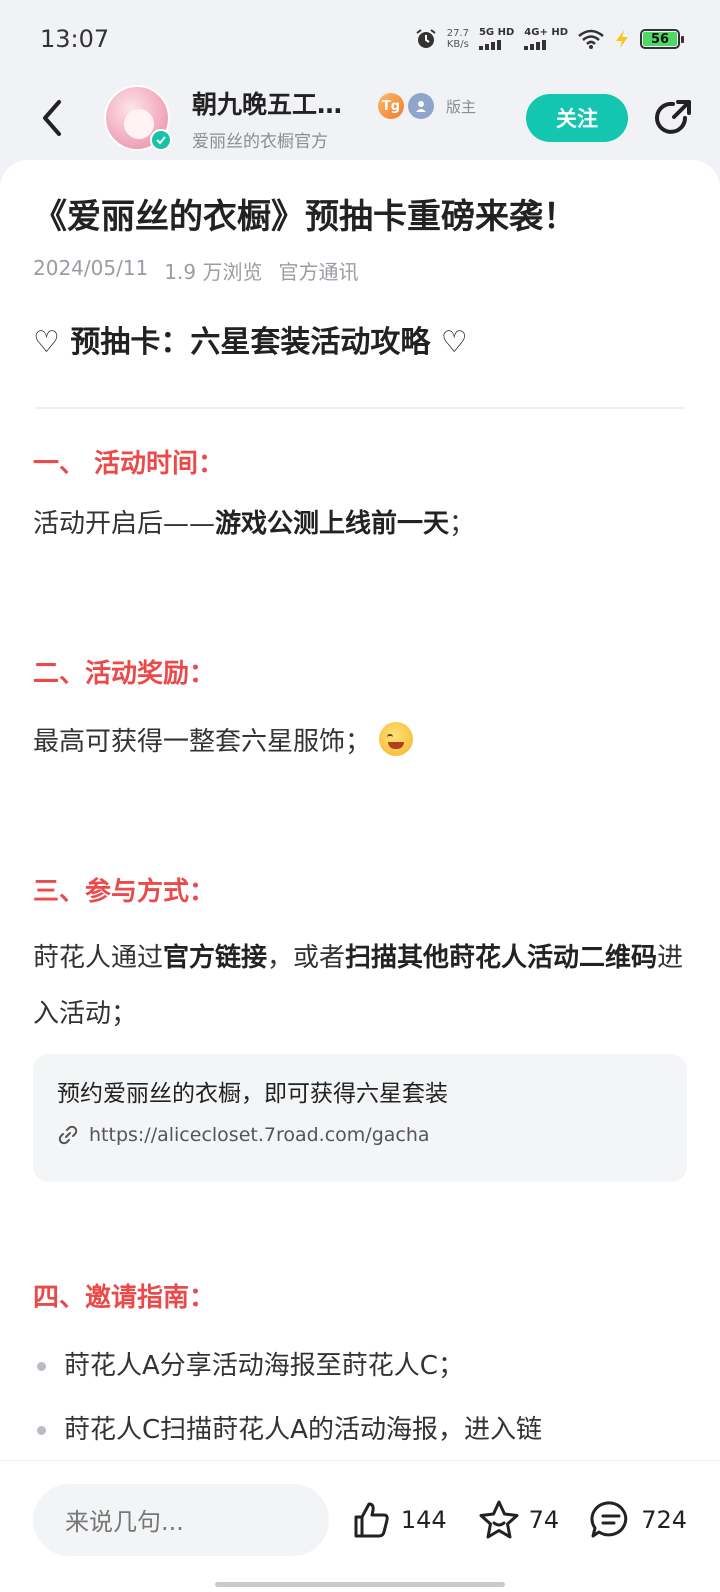 This screenshot has height=1592, width=720. I want to click on post-category: 官方通讯, so click(318, 270).